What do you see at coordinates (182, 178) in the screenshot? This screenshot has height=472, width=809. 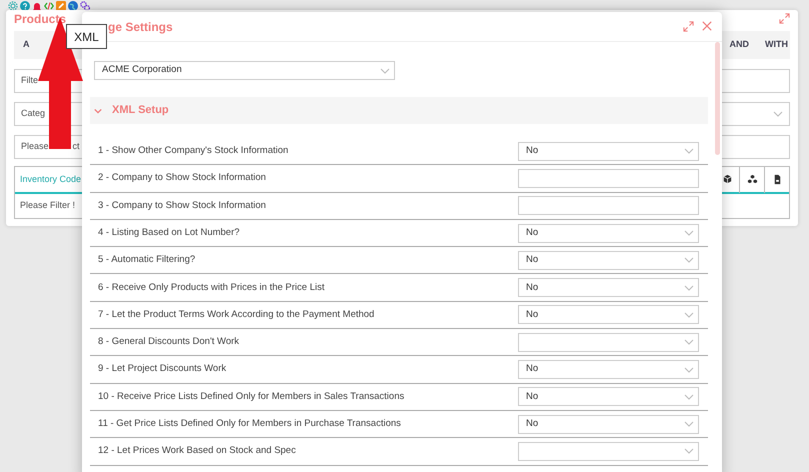 I see `setting-label: 2 - Company to Show Stock Information` at bounding box center [182, 178].